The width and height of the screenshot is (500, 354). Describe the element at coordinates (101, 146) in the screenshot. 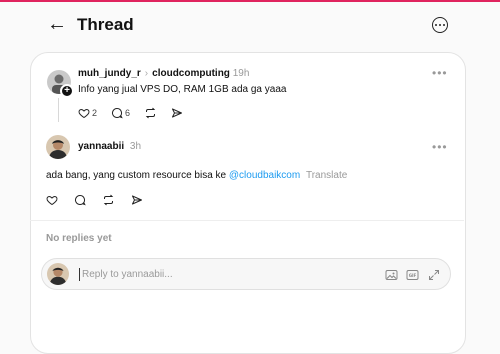

I see `reply-post-username: yannaabii` at that location.